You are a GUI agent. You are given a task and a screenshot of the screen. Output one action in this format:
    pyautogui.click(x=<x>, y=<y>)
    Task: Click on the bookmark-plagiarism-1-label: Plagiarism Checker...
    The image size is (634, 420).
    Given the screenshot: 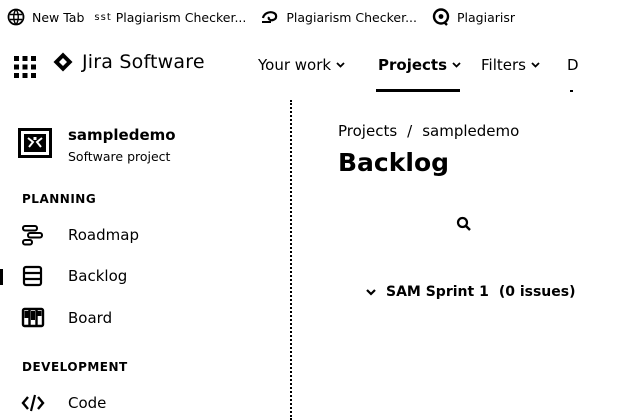 What is the action you would take?
    pyautogui.click(x=181, y=17)
    